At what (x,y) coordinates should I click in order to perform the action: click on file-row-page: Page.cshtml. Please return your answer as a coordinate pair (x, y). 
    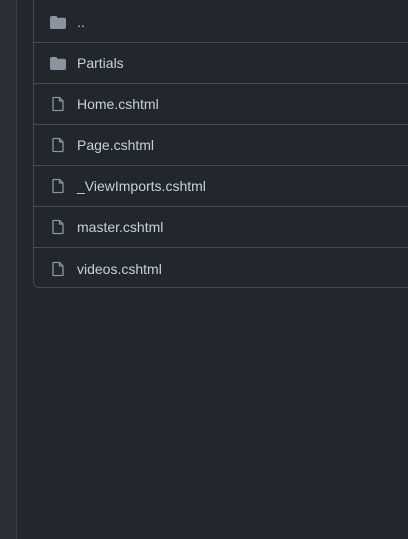
    Looking at the image, I should click on (221, 145).